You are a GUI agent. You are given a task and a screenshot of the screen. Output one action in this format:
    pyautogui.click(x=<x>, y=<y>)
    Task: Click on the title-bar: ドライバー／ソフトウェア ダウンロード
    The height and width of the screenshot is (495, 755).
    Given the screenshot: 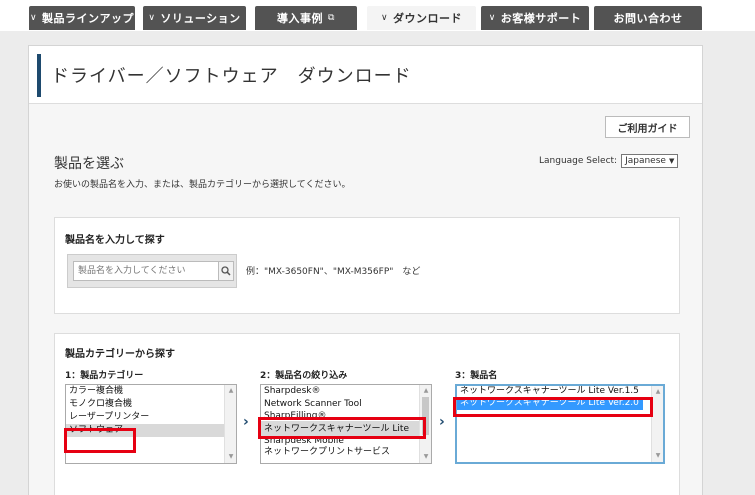 What is the action you would take?
    pyautogui.click(x=365, y=75)
    